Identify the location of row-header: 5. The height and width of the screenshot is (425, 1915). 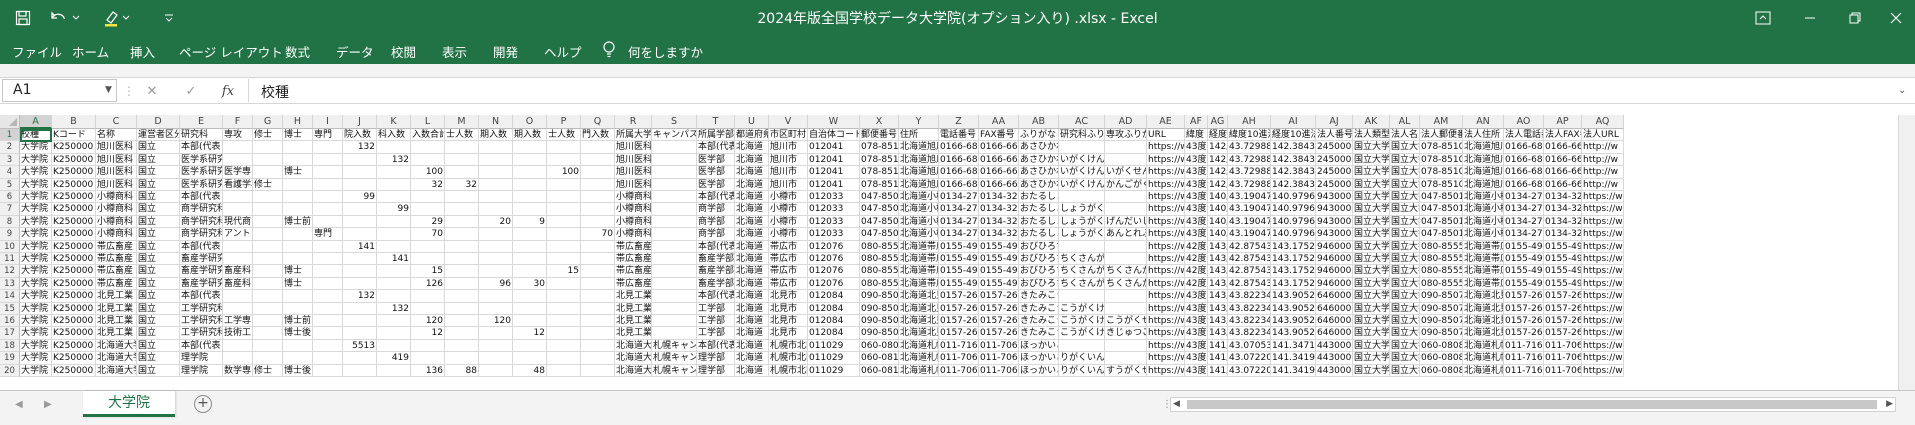
(10, 184).